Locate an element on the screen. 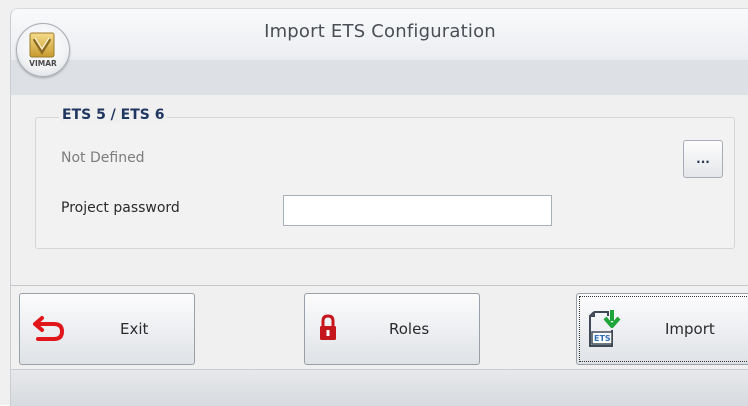  file-path-text: Not Defined is located at coordinates (103, 158).